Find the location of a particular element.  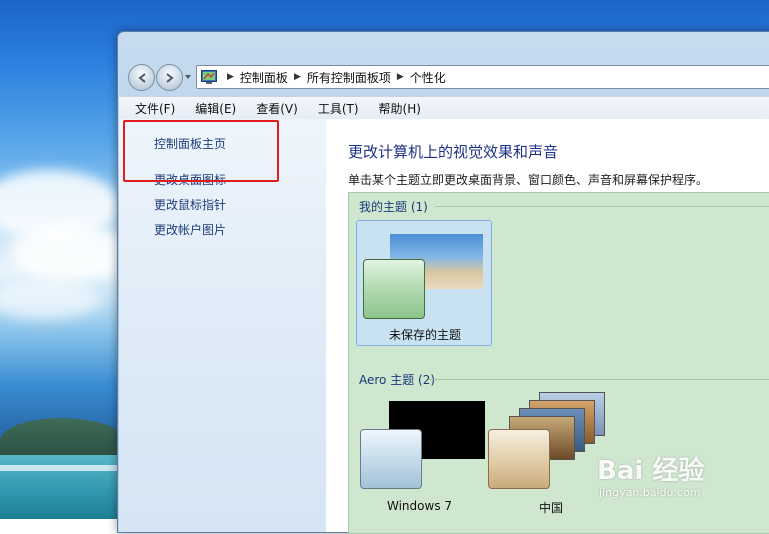

page-title: 更改计算机上的视觉效果和声音 is located at coordinates (453, 152).